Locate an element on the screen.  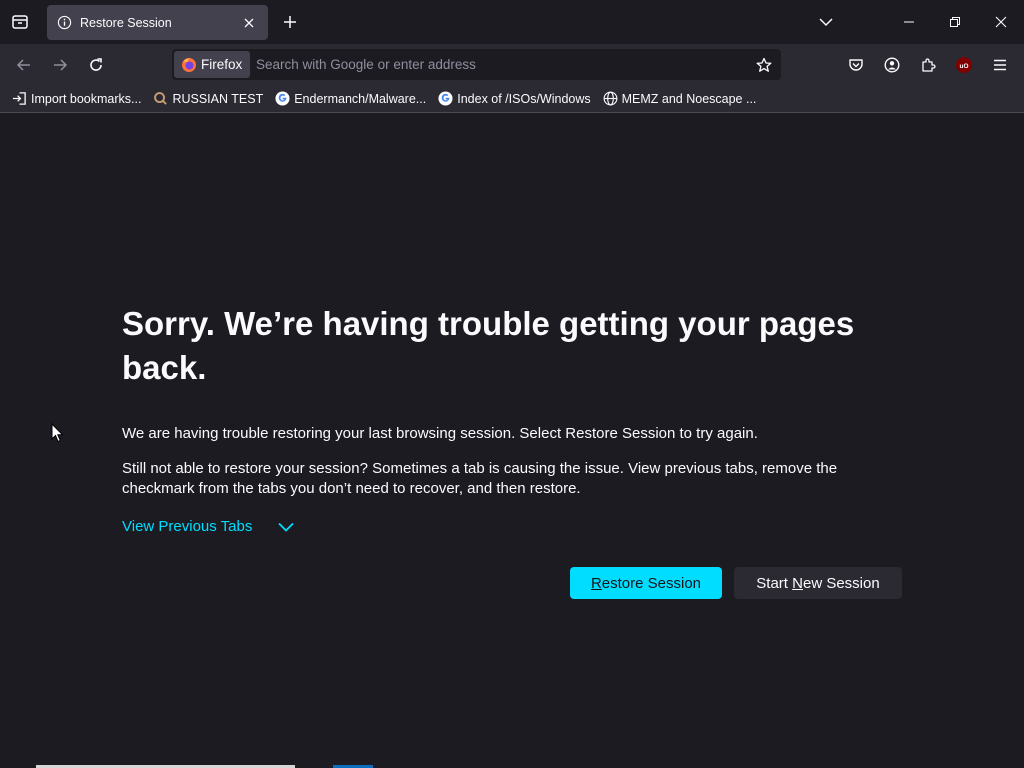
identity-box: Firefox is located at coordinates (212, 64).